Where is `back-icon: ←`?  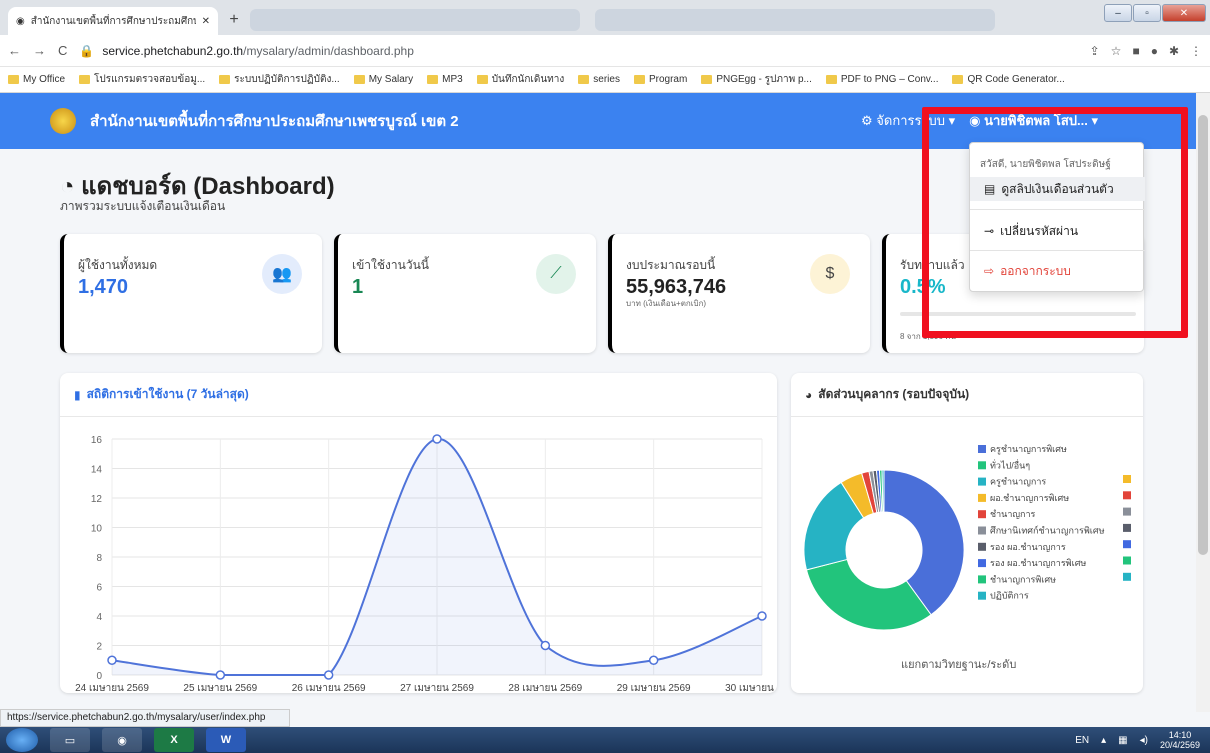 back-icon: ← is located at coordinates (14, 50).